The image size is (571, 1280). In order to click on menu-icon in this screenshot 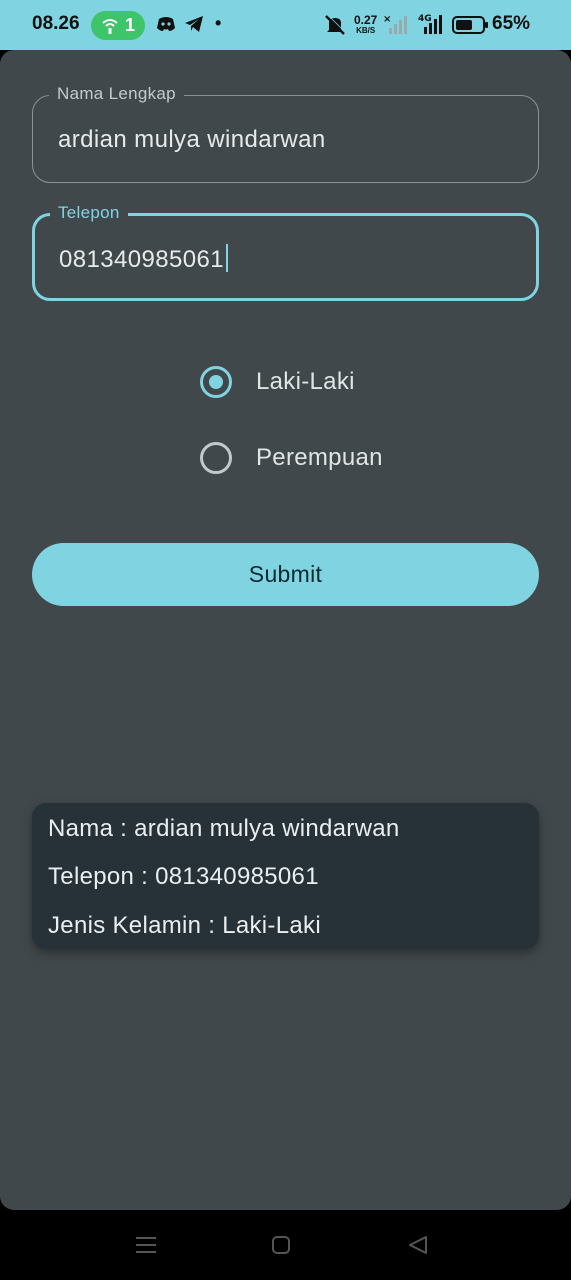, I will do `click(146, 1245)`.